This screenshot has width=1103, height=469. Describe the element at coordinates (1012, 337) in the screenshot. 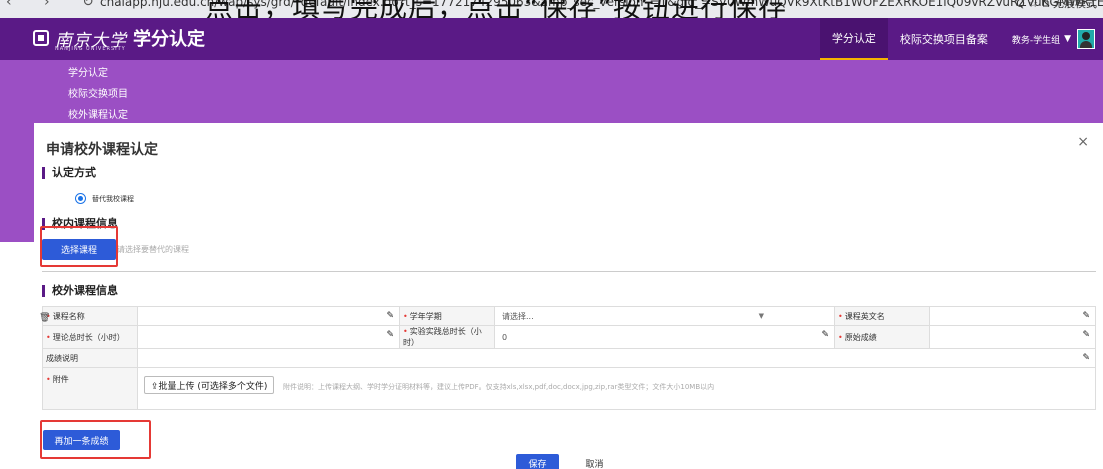

I see `original-grade-input: ✎` at that location.